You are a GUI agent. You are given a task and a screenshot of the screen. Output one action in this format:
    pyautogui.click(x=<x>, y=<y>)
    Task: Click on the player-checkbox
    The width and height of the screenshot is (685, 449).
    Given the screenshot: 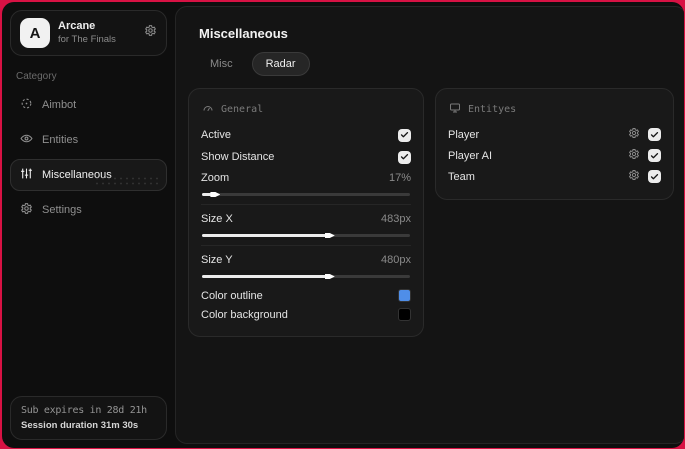 What is the action you would take?
    pyautogui.click(x=654, y=134)
    